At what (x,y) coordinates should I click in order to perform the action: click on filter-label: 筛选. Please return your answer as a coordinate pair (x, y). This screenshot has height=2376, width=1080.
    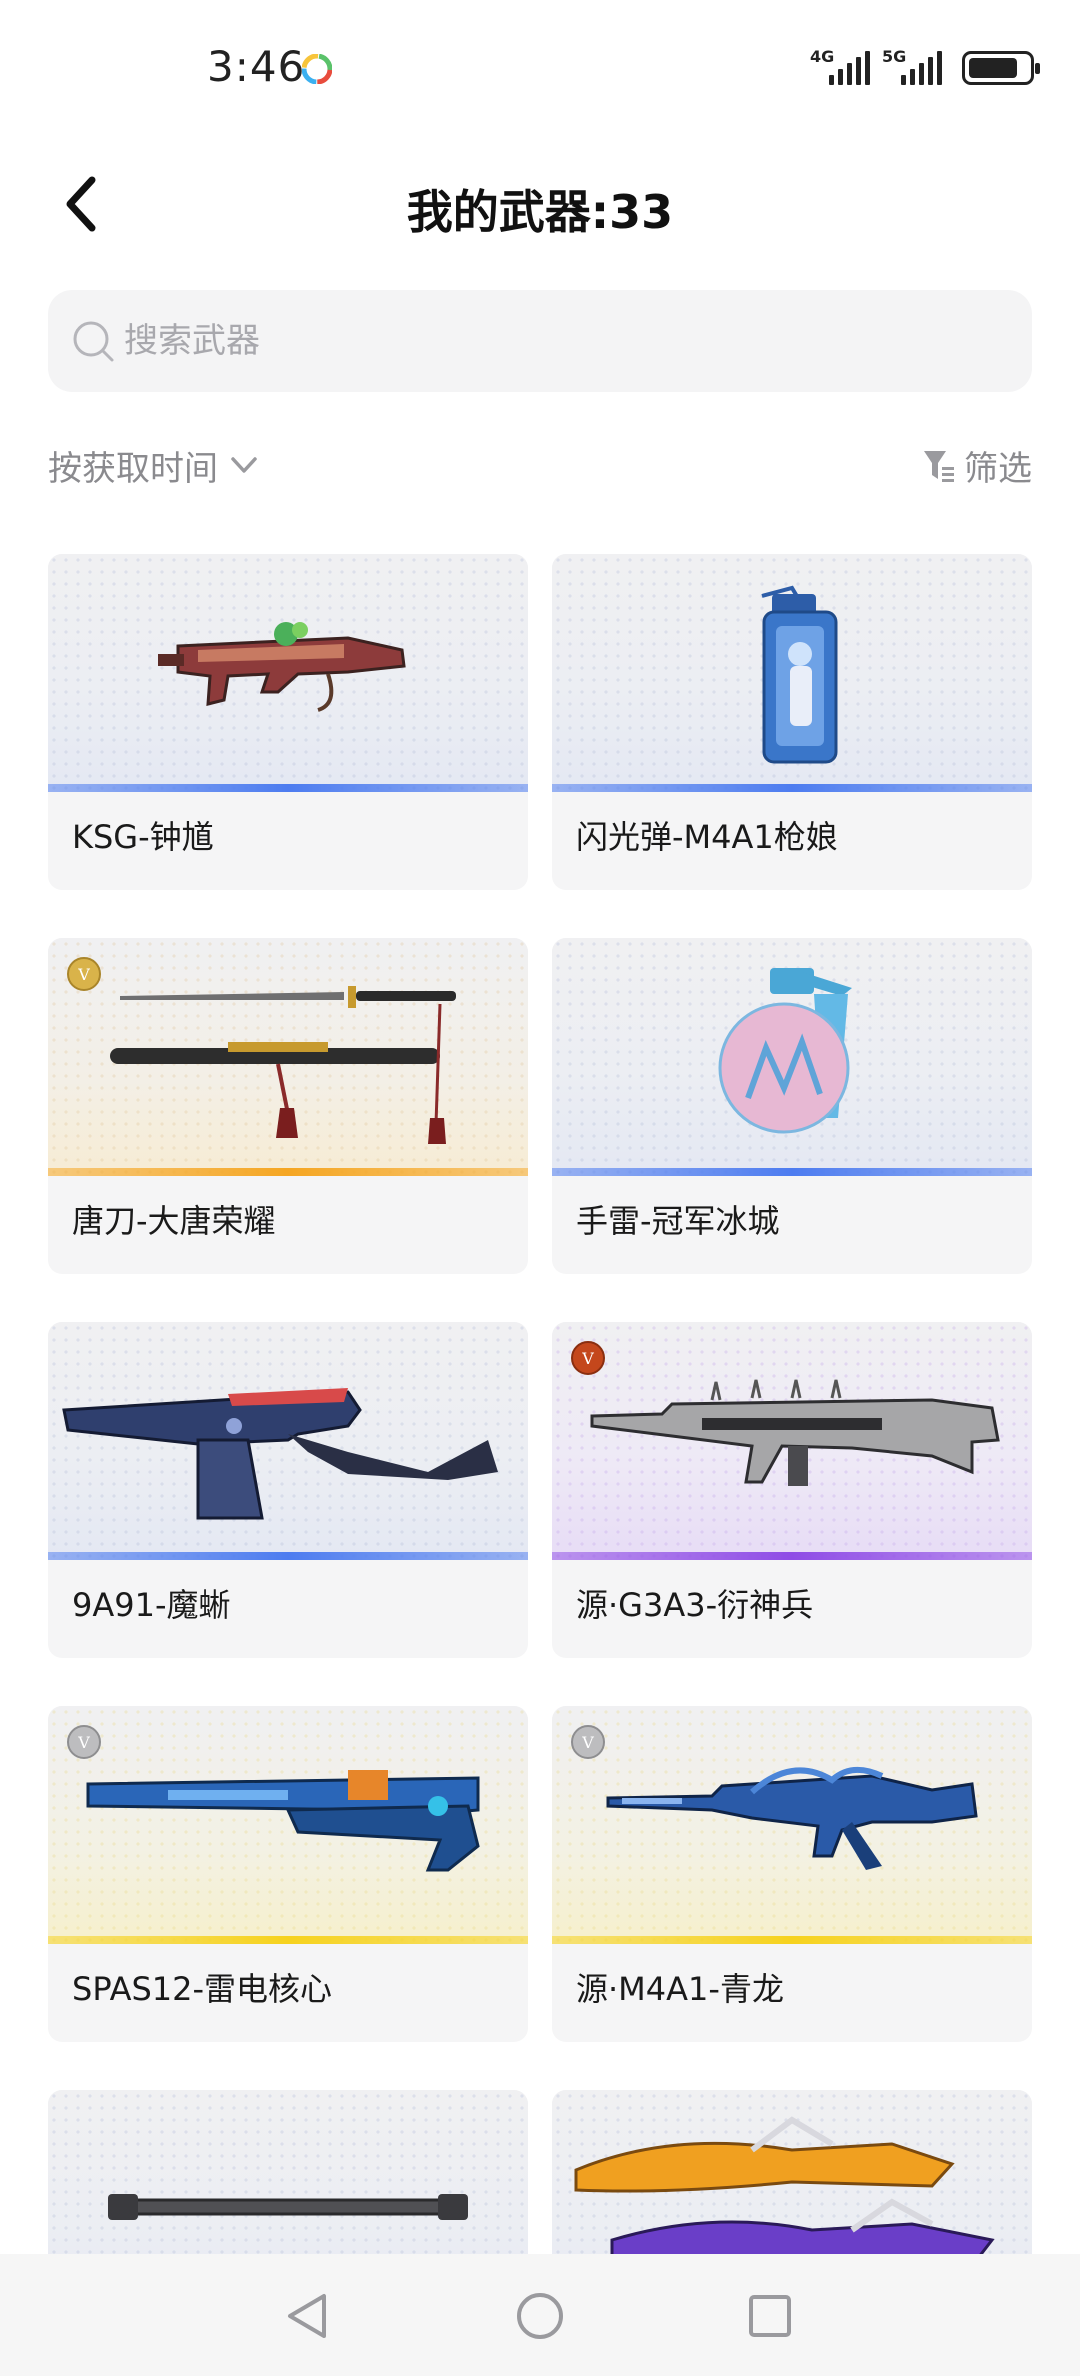
    Looking at the image, I should click on (998, 468).